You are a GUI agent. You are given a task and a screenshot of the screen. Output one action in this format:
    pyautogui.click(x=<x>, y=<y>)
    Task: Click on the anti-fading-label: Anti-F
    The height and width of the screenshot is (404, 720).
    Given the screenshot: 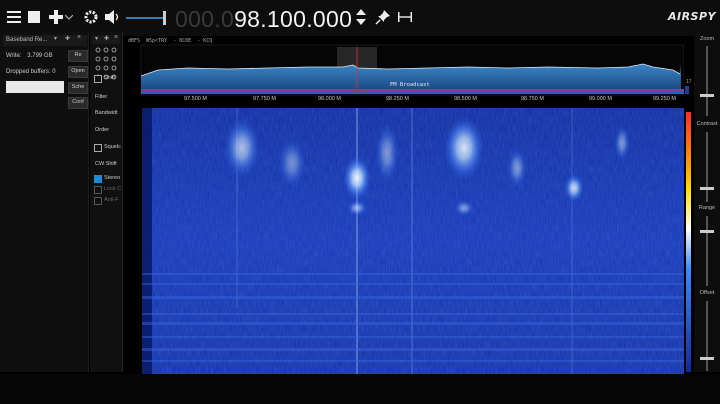 What is the action you would take?
    pyautogui.click(x=111, y=200)
    